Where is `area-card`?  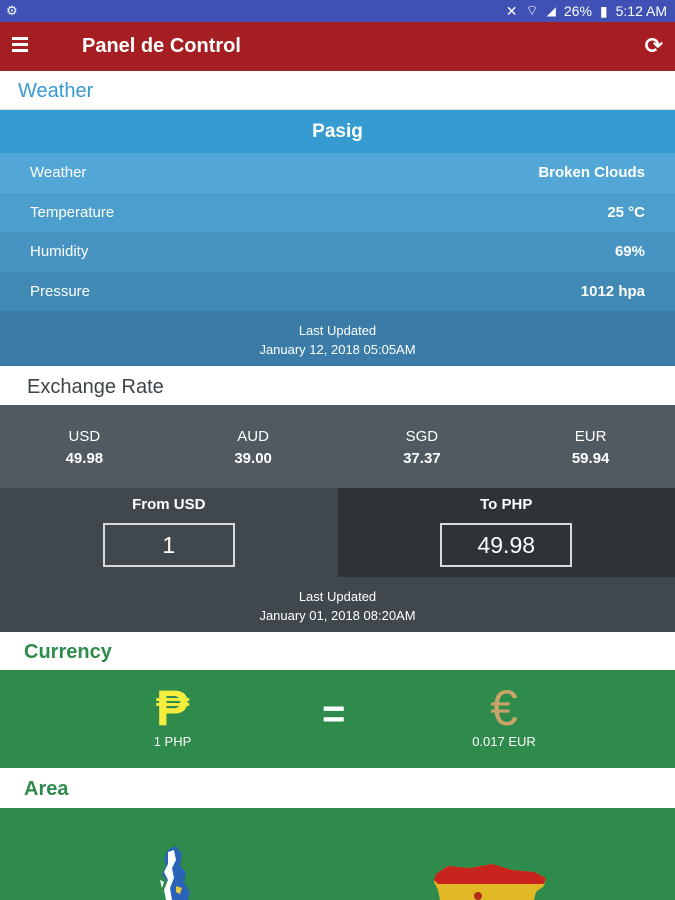
area-card is located at coordinates (337, 854).